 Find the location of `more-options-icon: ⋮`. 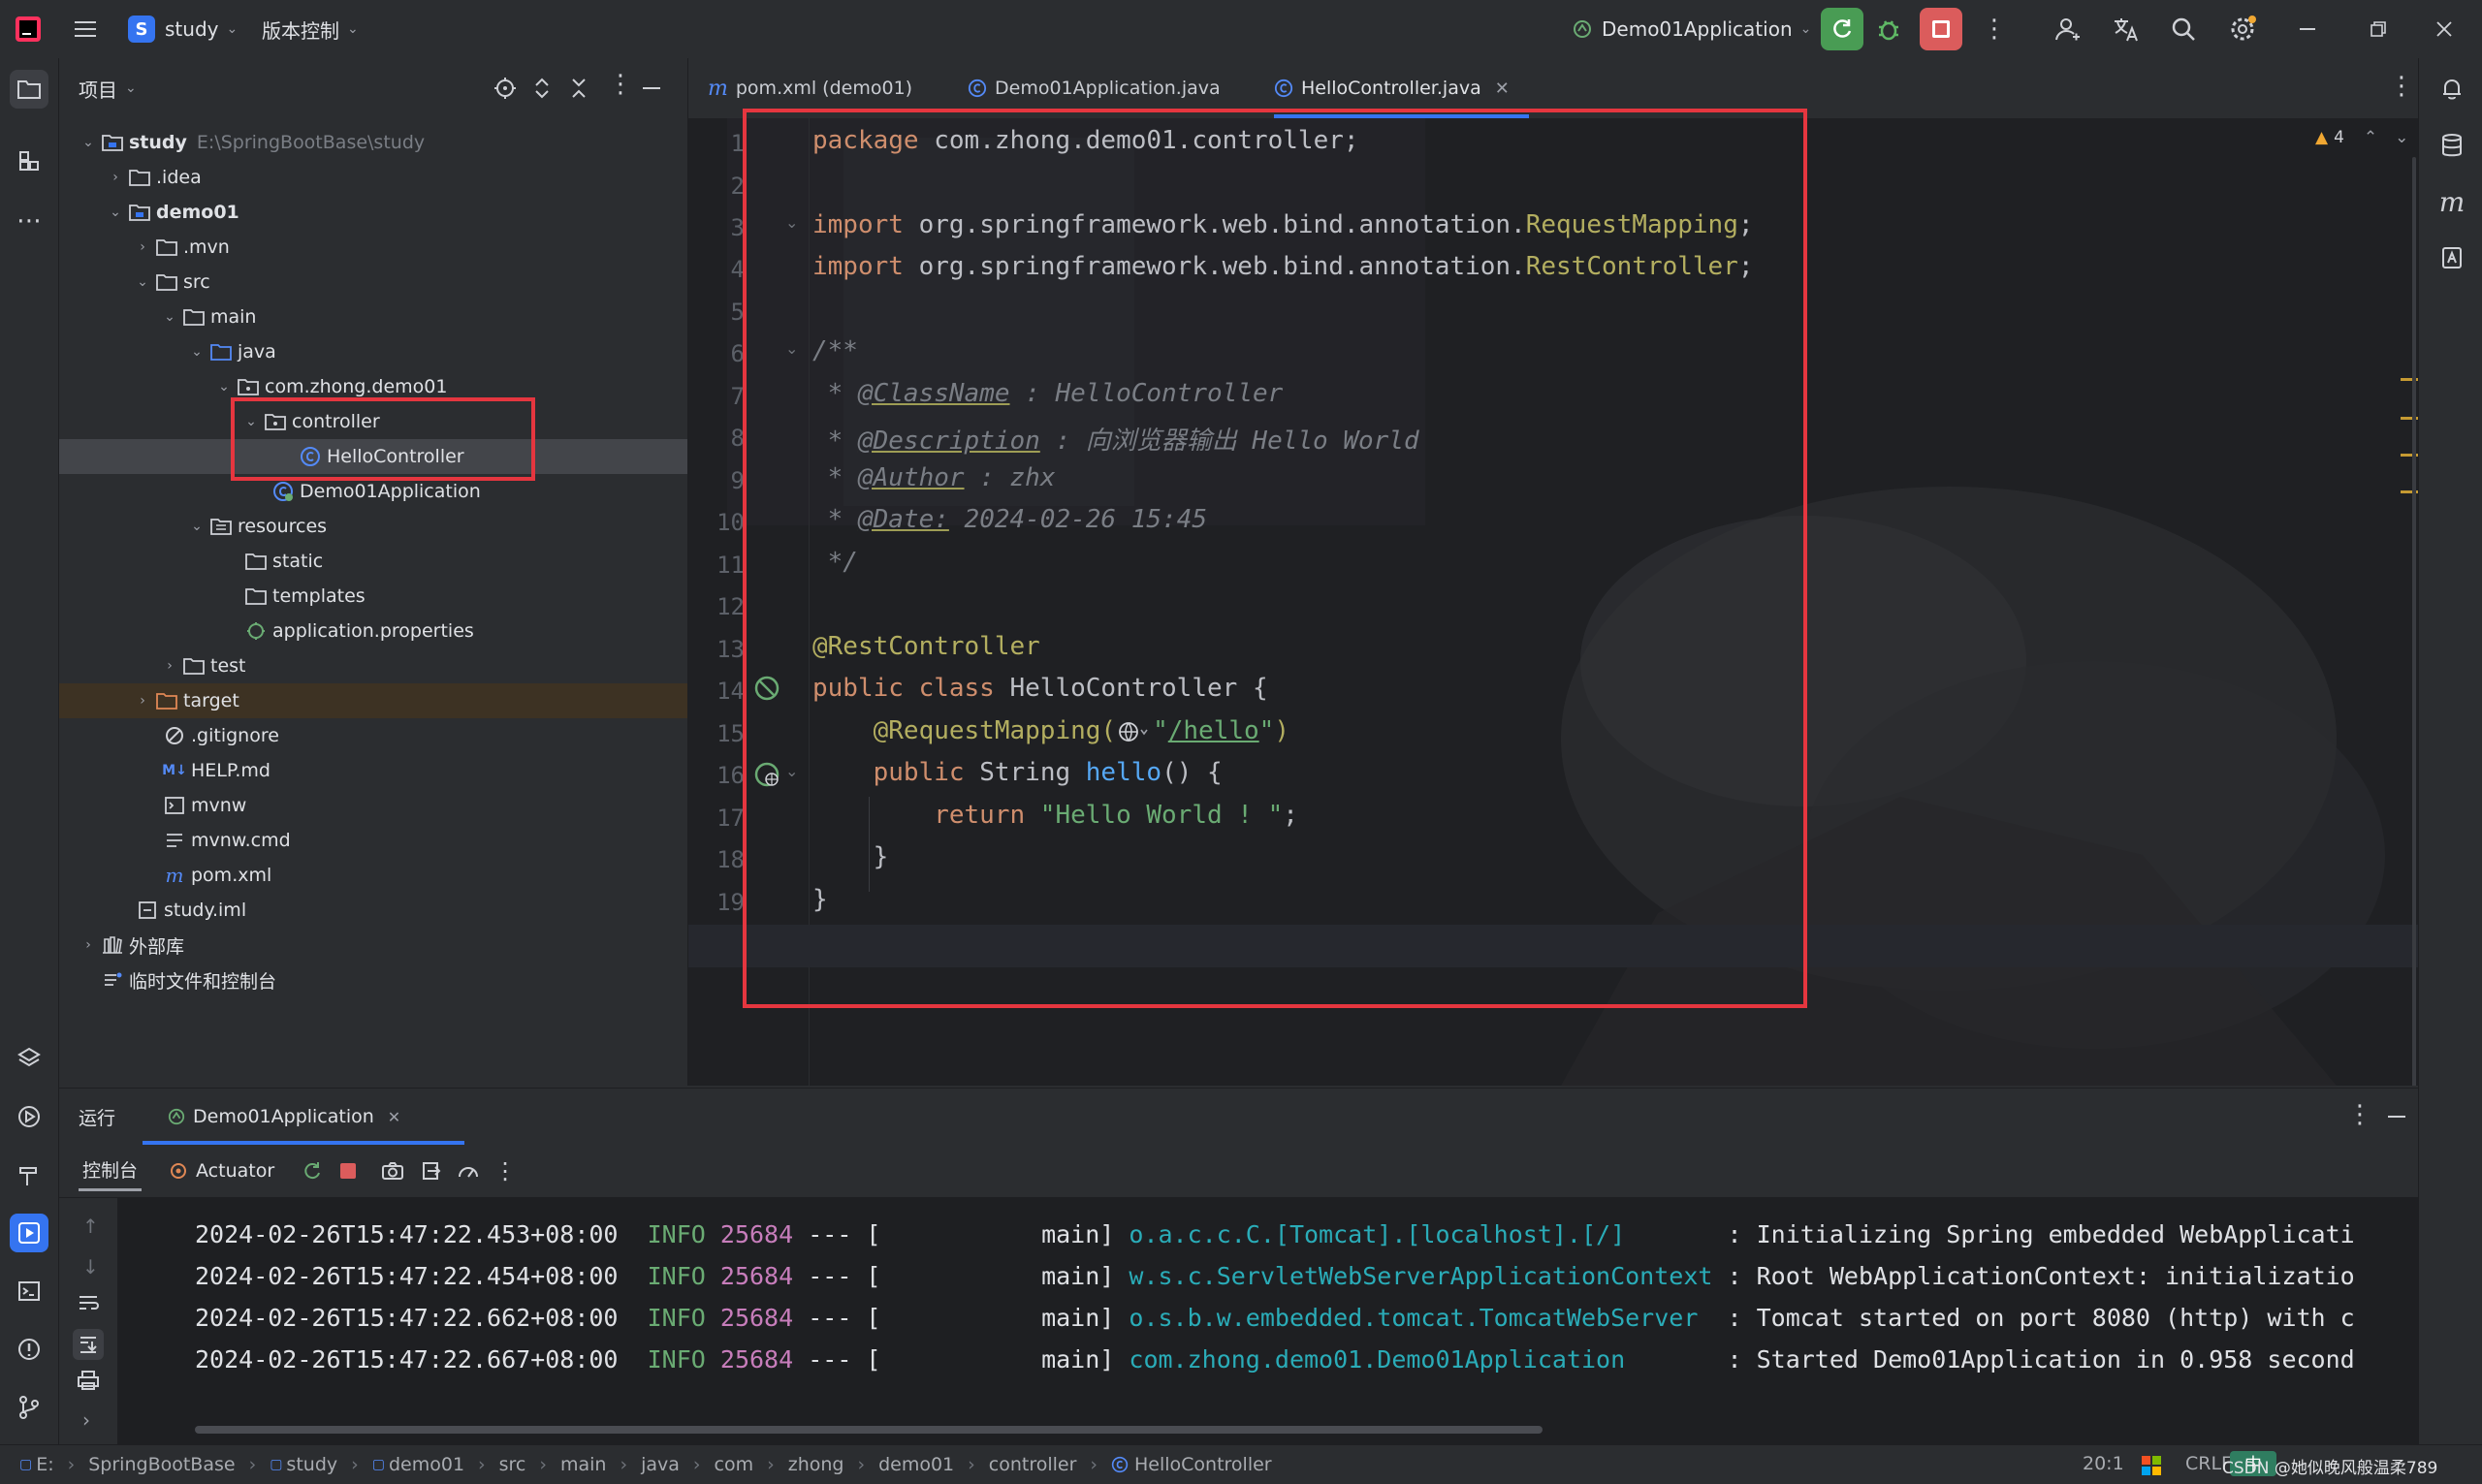

more-options-icon: ⋮ is located at coordinates (620, 84).